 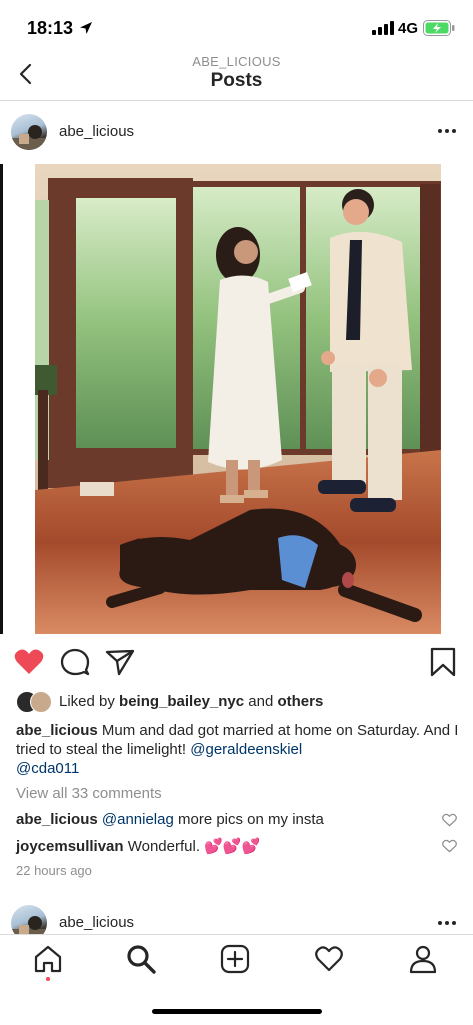 What do you see at coordinates (236, 663) in the screenshot?
I see `post-actions` at bounding box center [236, 663].